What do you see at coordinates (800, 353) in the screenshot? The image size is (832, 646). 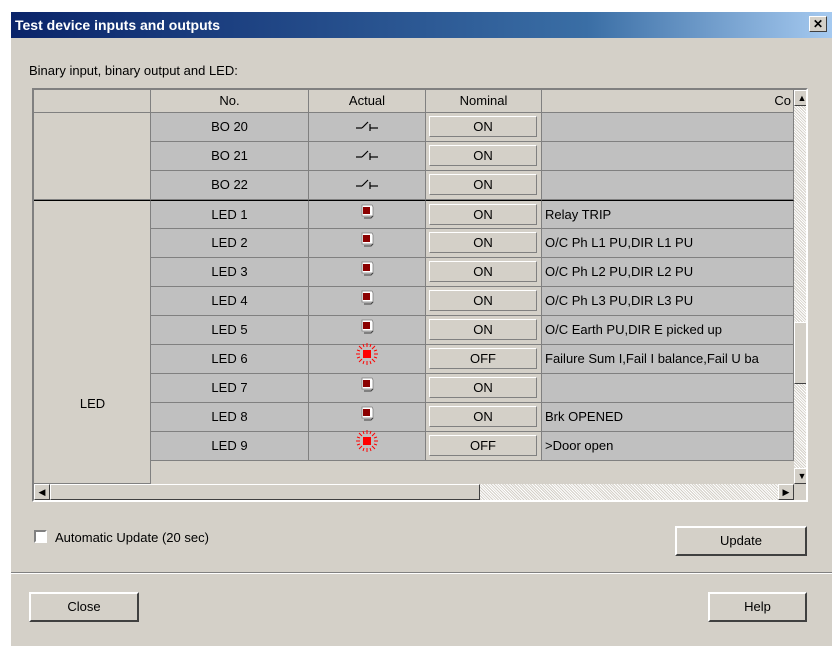 I see `vertical-scroll-thumb` at bounding box center [800, 353].